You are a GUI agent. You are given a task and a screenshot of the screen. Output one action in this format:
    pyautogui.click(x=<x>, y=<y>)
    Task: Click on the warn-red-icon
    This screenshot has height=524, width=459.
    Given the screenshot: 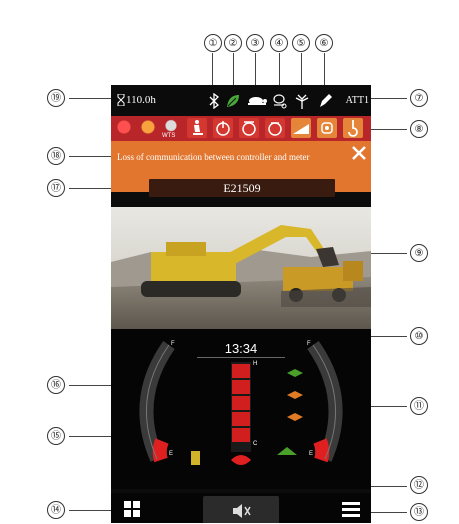 What is the action you would take?
    pyautogui.click(x=124, y=128)
    